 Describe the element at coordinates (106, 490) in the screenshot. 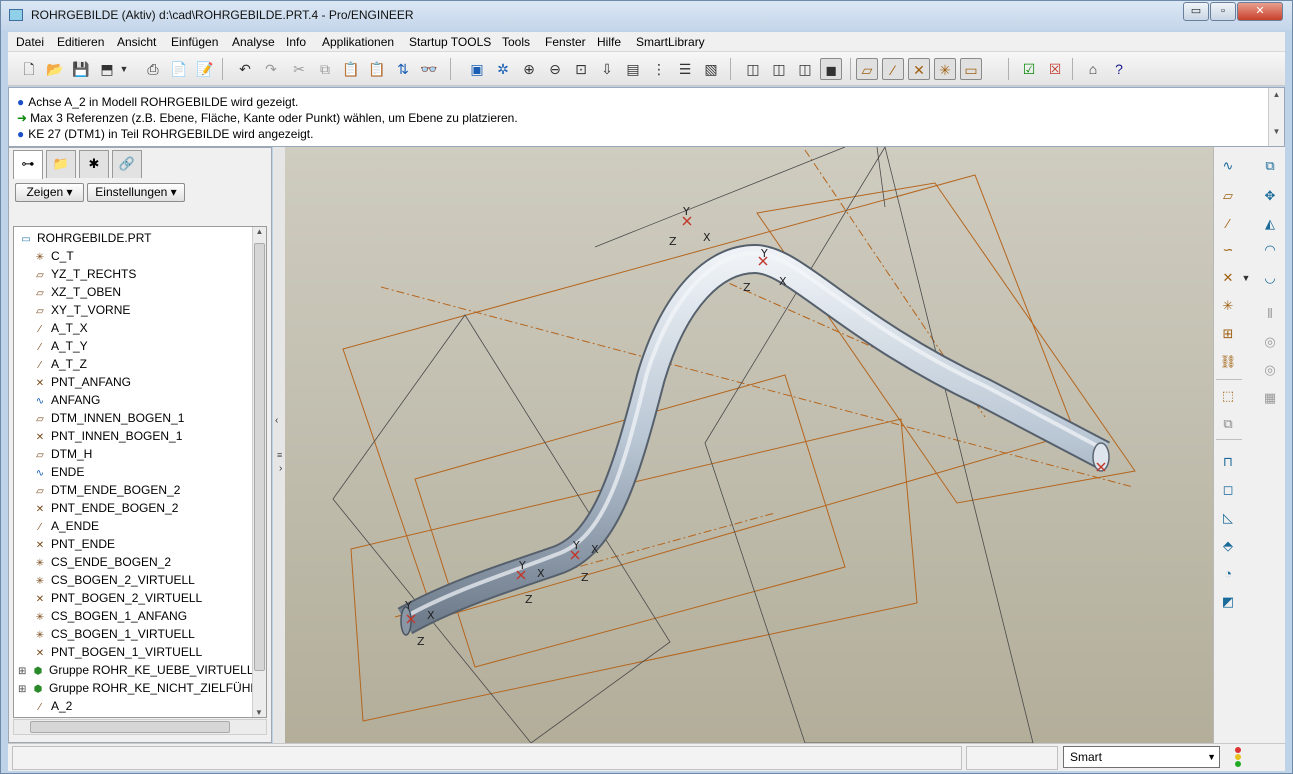

I see `tree-item: ▱ DTM_ENDE_BOGEN_2` at that location.